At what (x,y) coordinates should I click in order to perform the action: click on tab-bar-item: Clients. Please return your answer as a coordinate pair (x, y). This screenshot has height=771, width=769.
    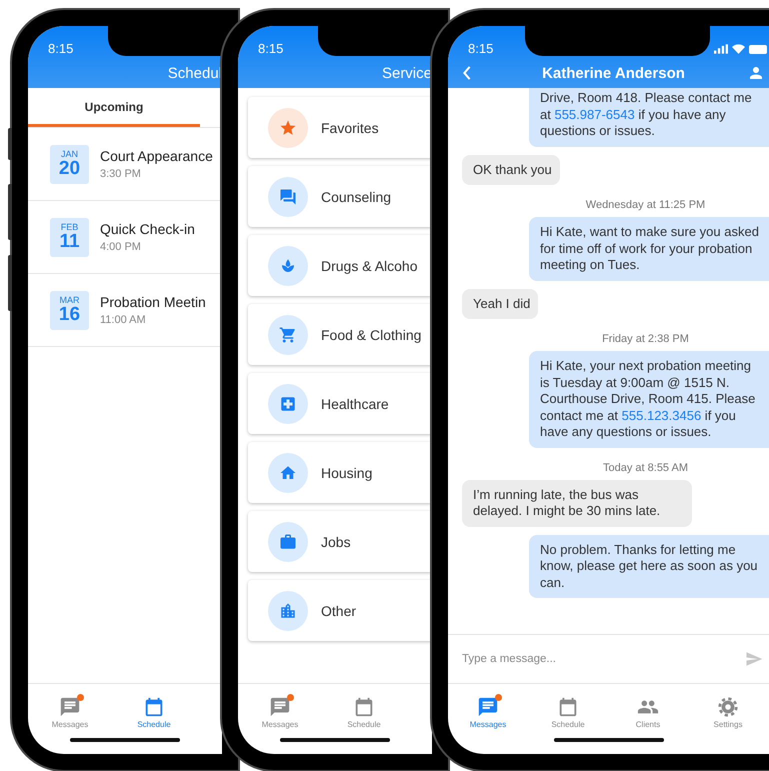
    Looking at the image, I should click on (648, 712).